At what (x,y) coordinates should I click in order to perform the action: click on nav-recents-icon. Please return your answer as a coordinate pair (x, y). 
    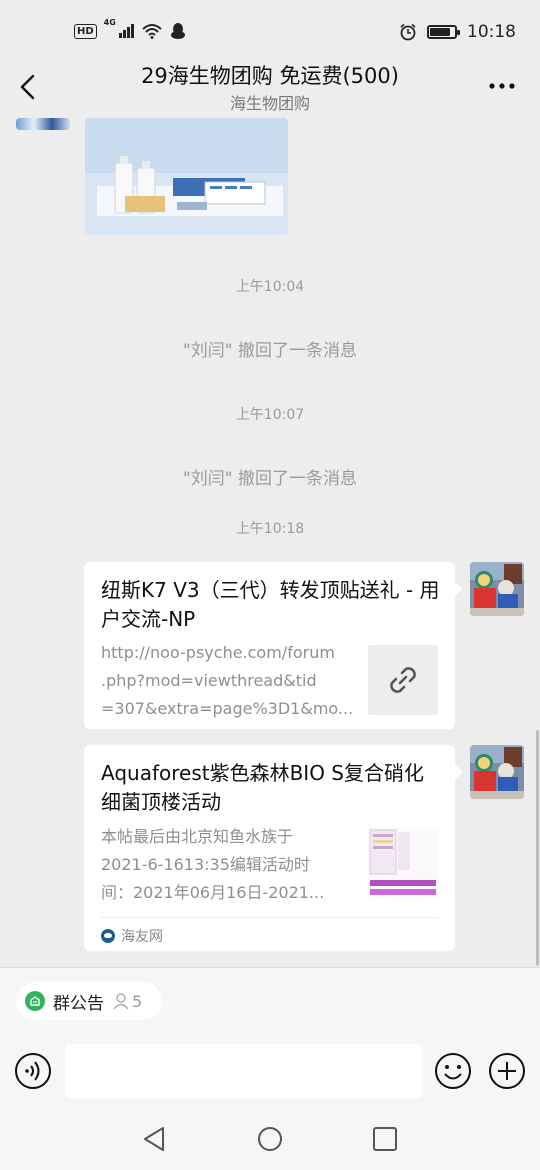
    Looking at the image, I should click on (385, 1139).